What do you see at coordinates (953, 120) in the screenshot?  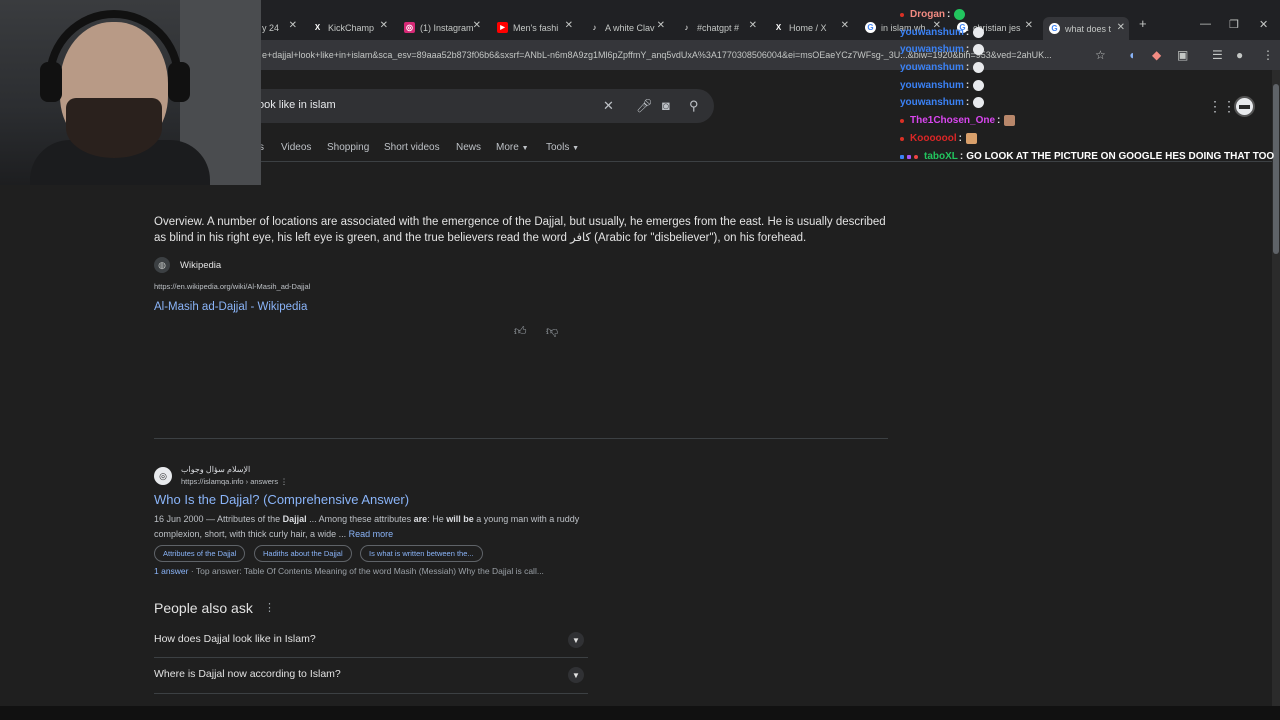 I see `chat-username: The1Chosen_One` at bounding box center [953, 120].